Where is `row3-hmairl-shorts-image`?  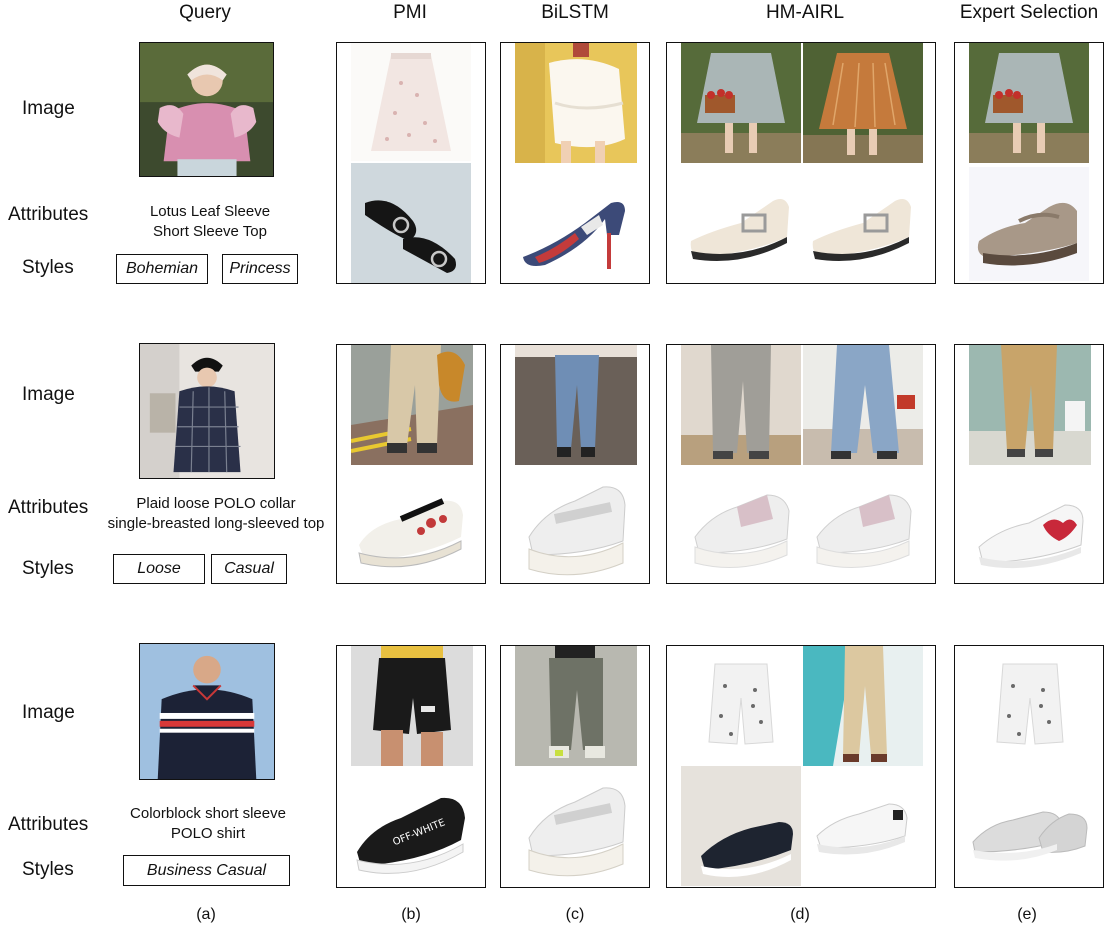
row3-hmairl-shorts-image is located at coordinates (741, 706).